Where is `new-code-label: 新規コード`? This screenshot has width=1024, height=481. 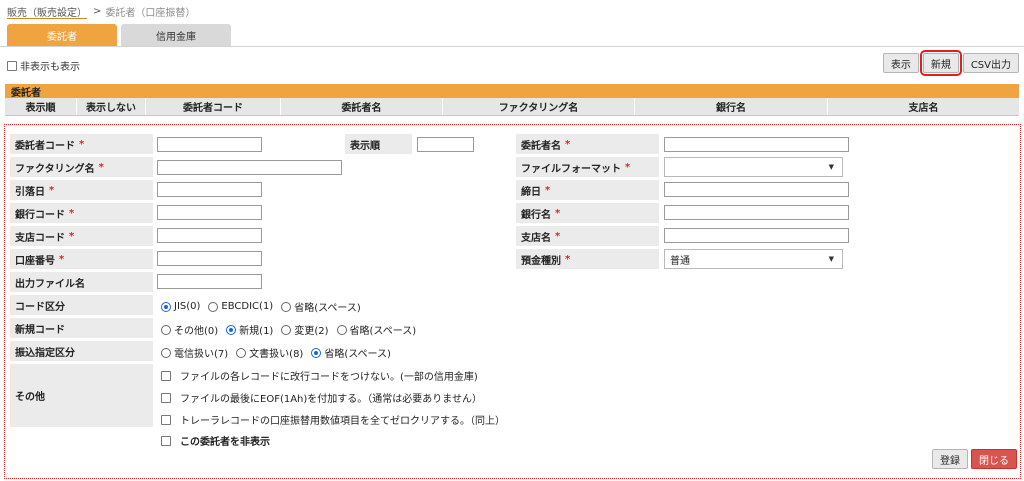 new-code-label: 新規コード is located at coordinates (81, 328).